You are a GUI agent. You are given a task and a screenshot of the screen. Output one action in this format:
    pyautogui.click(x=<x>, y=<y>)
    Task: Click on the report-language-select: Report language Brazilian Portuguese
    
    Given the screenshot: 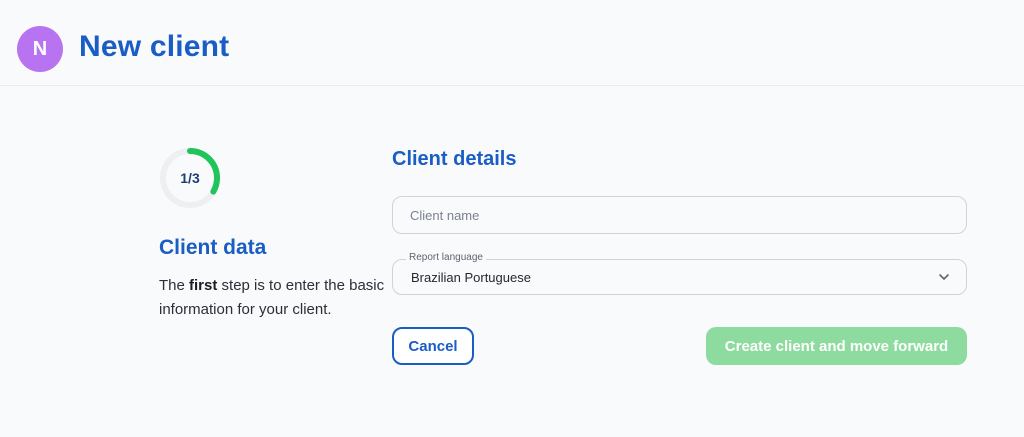 What is the action you would take?
    pyautogui.click(x=679, y=273)
    